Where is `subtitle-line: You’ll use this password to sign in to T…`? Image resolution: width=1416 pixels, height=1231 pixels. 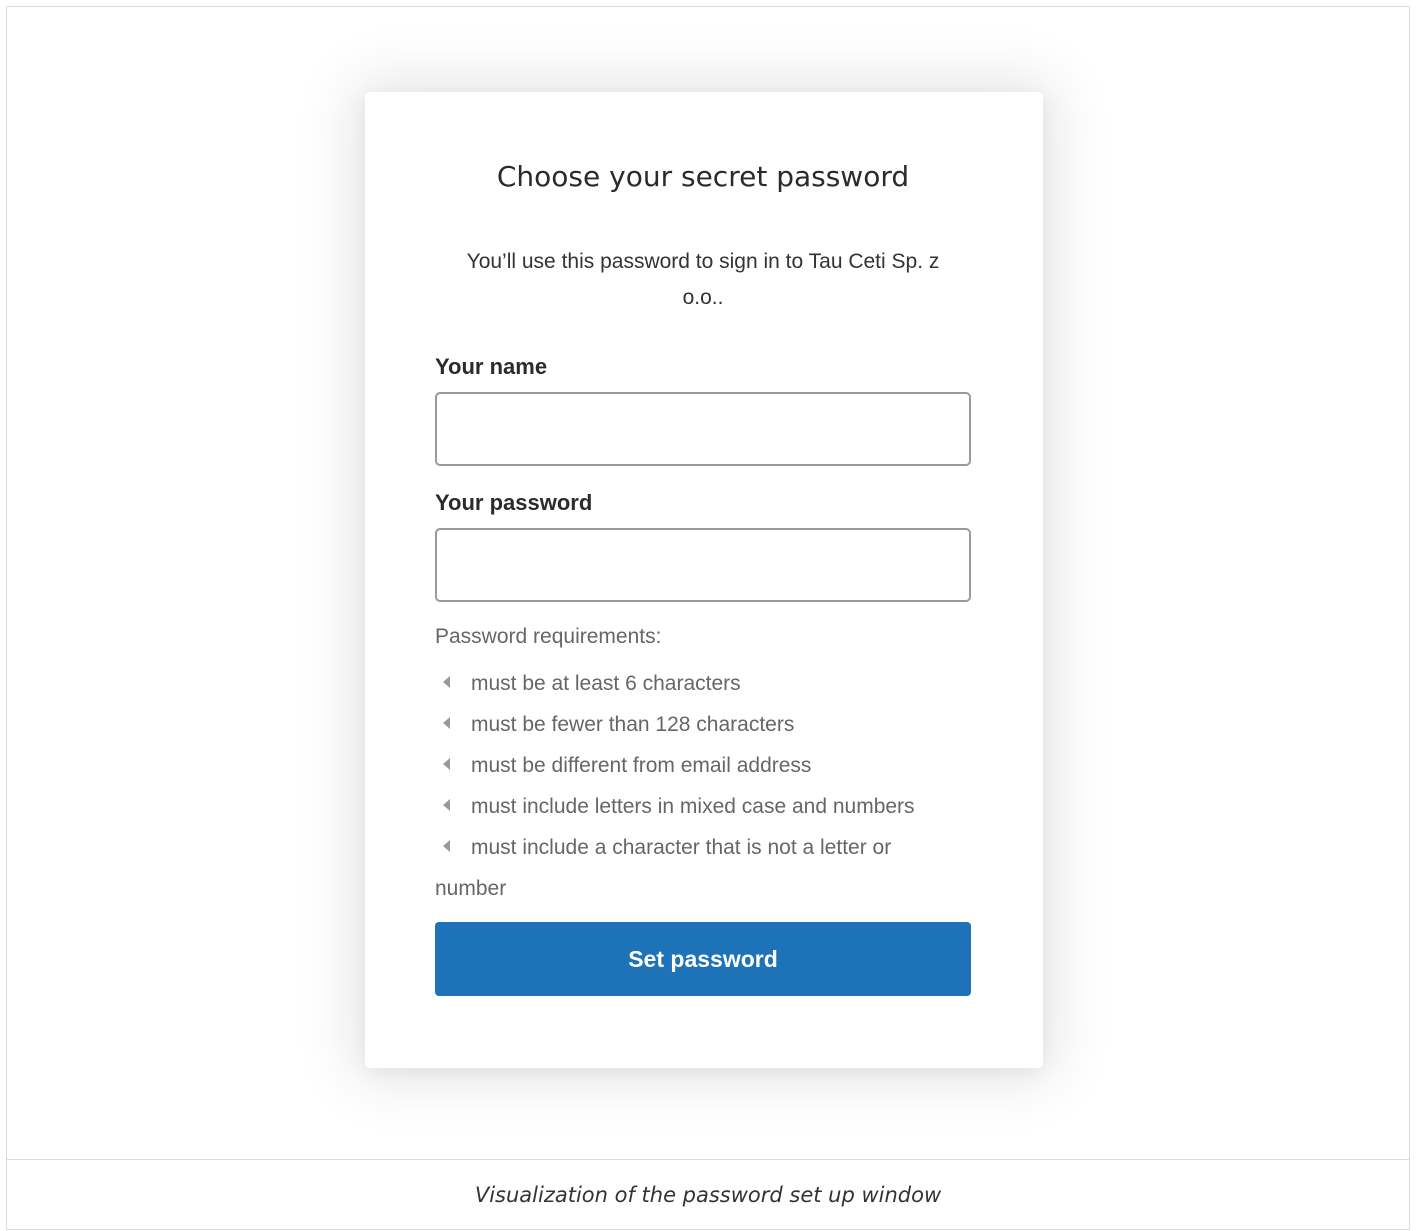
subtitle-line: You’ll use this password to sign in to T… is located at coordinates (703, 261).